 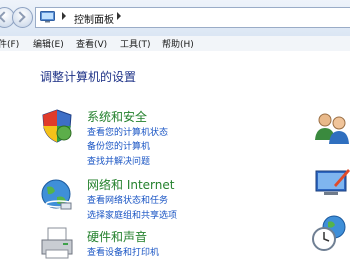 What do you see at coordinates (192, 17) in the screenshot?
I see `address-input: 控制面板` at bounding box center [192, 17].